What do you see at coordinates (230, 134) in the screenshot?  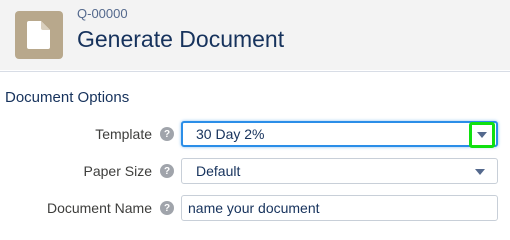 I see `template-value: 30 Day 2%` at bounding box center [230, 134].